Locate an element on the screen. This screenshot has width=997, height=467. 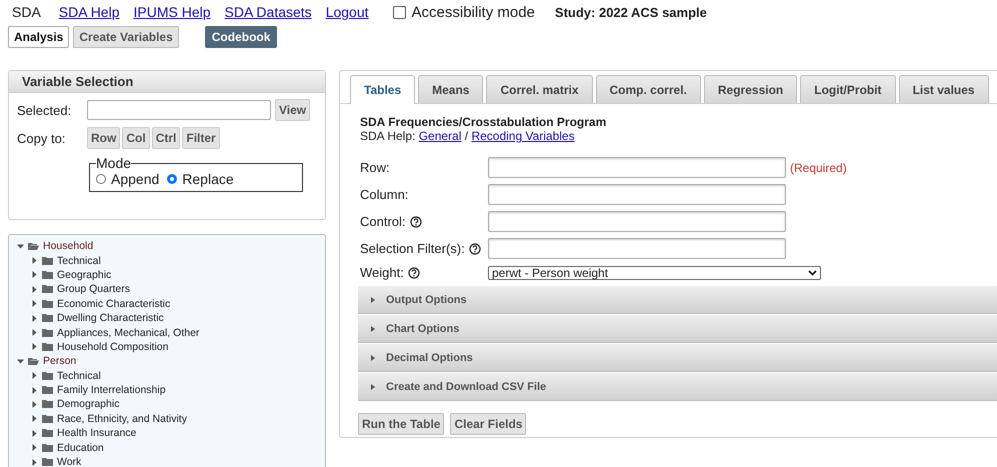
program-title: SDA Frequencies/Crosstabulation Program is located at coordinates (484, 122).